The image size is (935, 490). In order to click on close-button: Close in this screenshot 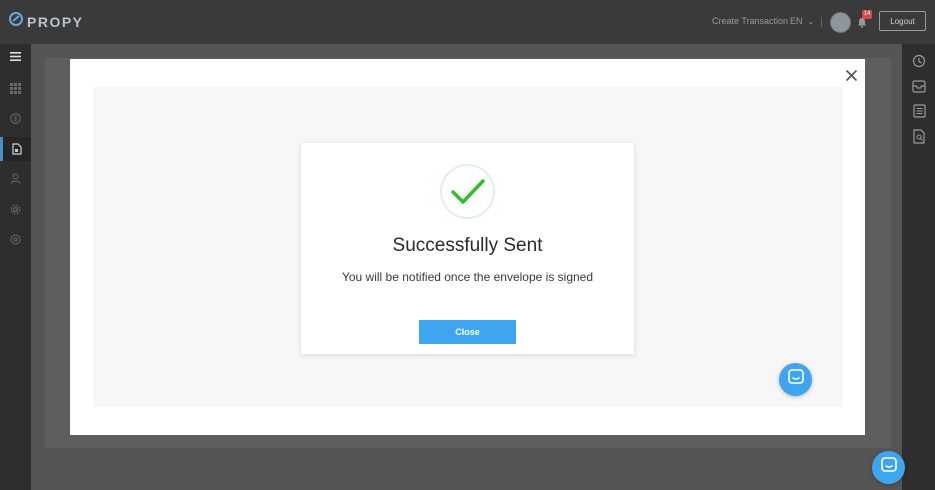, I will do `click(467, 332)`.